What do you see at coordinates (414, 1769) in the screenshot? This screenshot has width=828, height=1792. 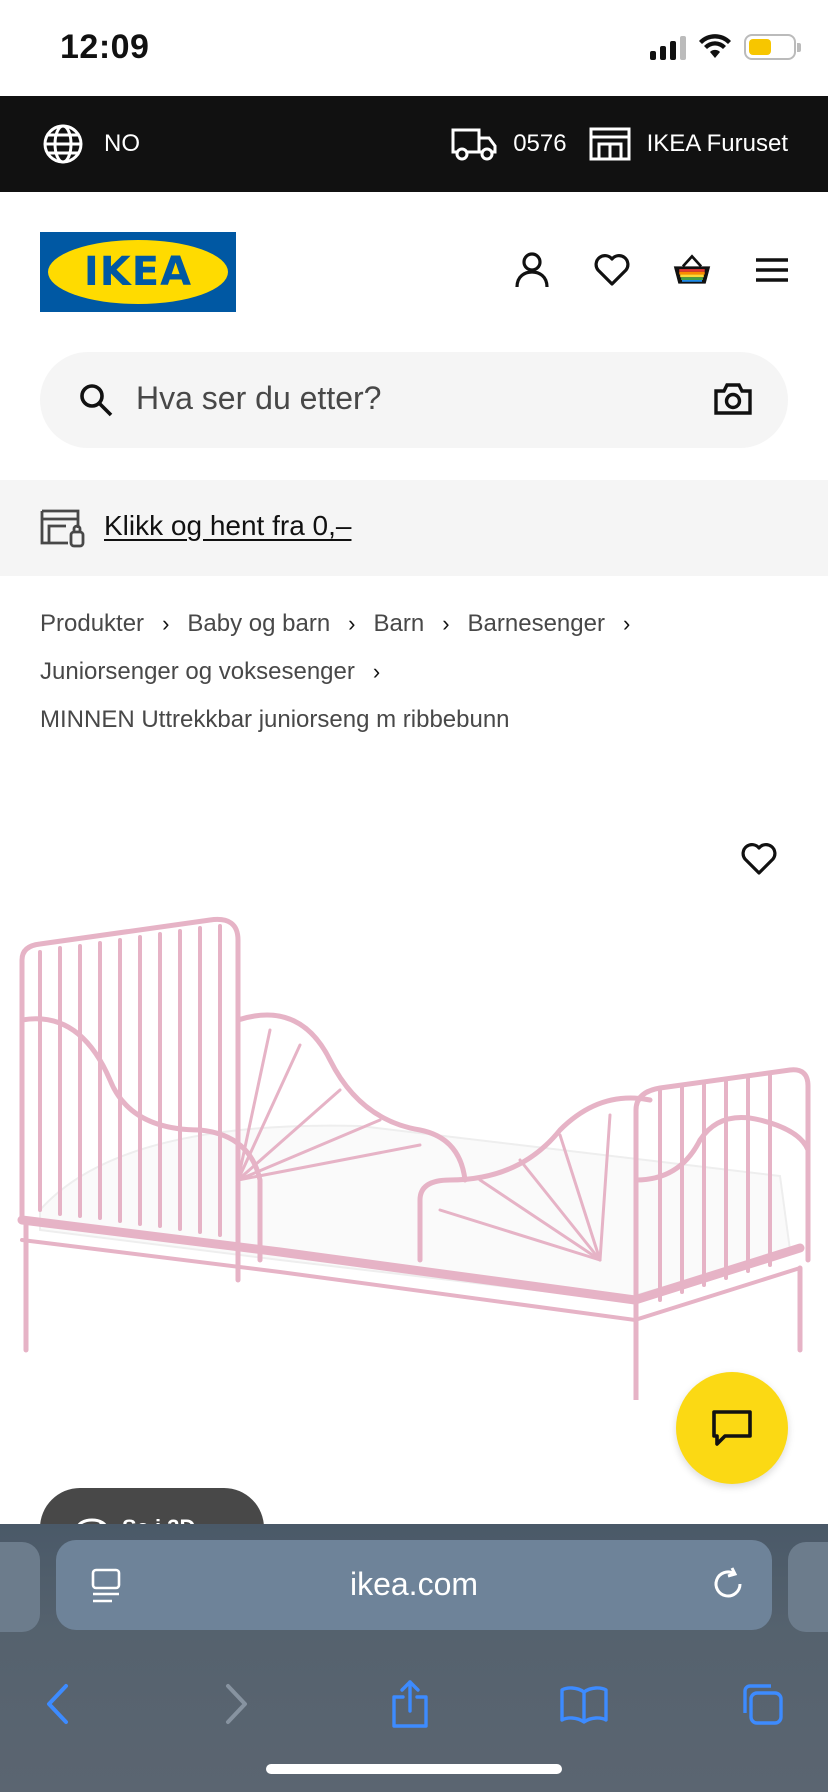 I see `home-indicator` at bounding box center [414, 1769].